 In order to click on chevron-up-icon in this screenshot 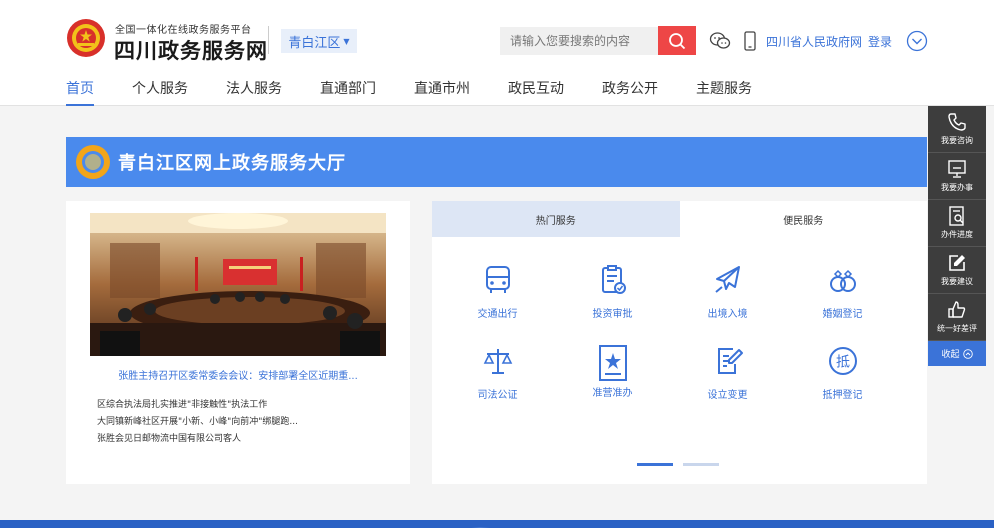, I will do `click(967, 353)`.